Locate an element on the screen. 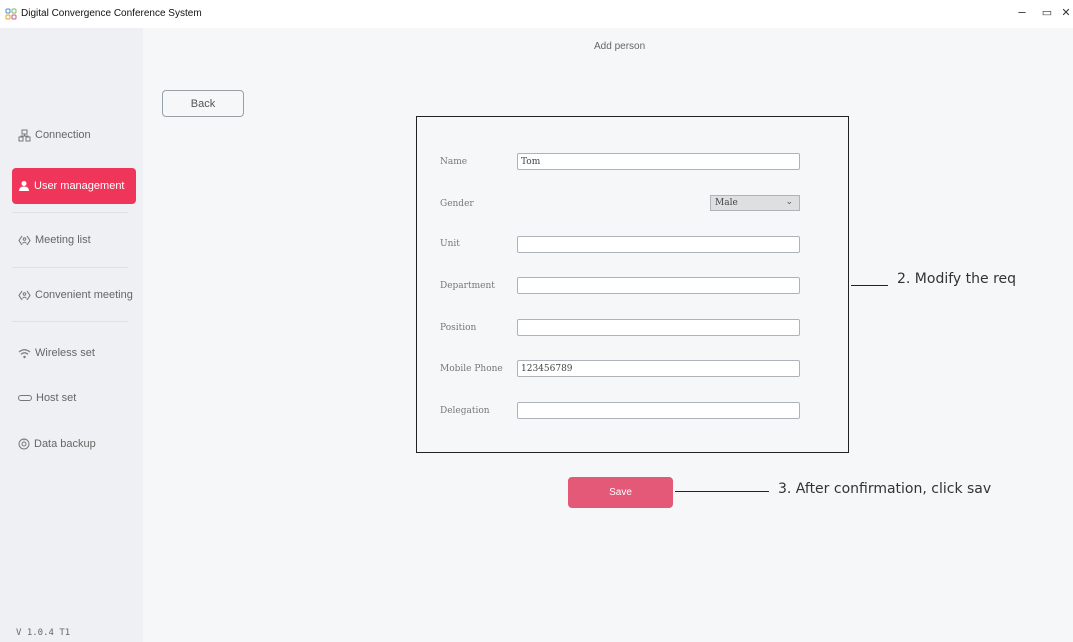 The image size is (1073, 642). gender-label: Gender is located at coordinates (457, 204).